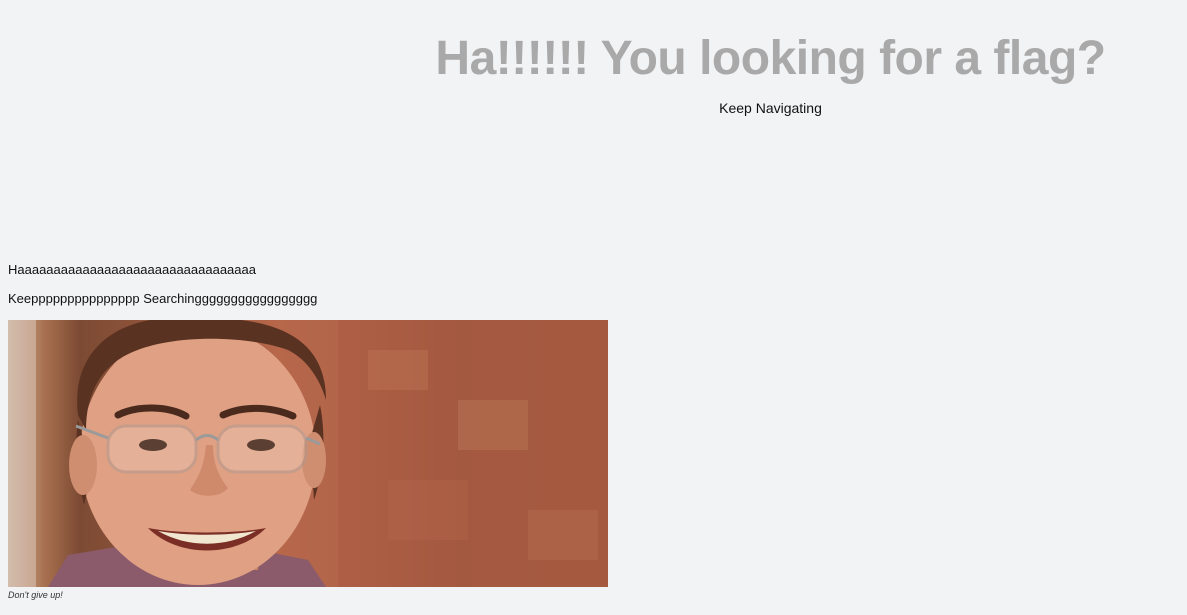 Image resolution: width=1187 pixels, height=615 pixels. I want to click on page-subtitle: Keep Navigating, so click(770, 108).